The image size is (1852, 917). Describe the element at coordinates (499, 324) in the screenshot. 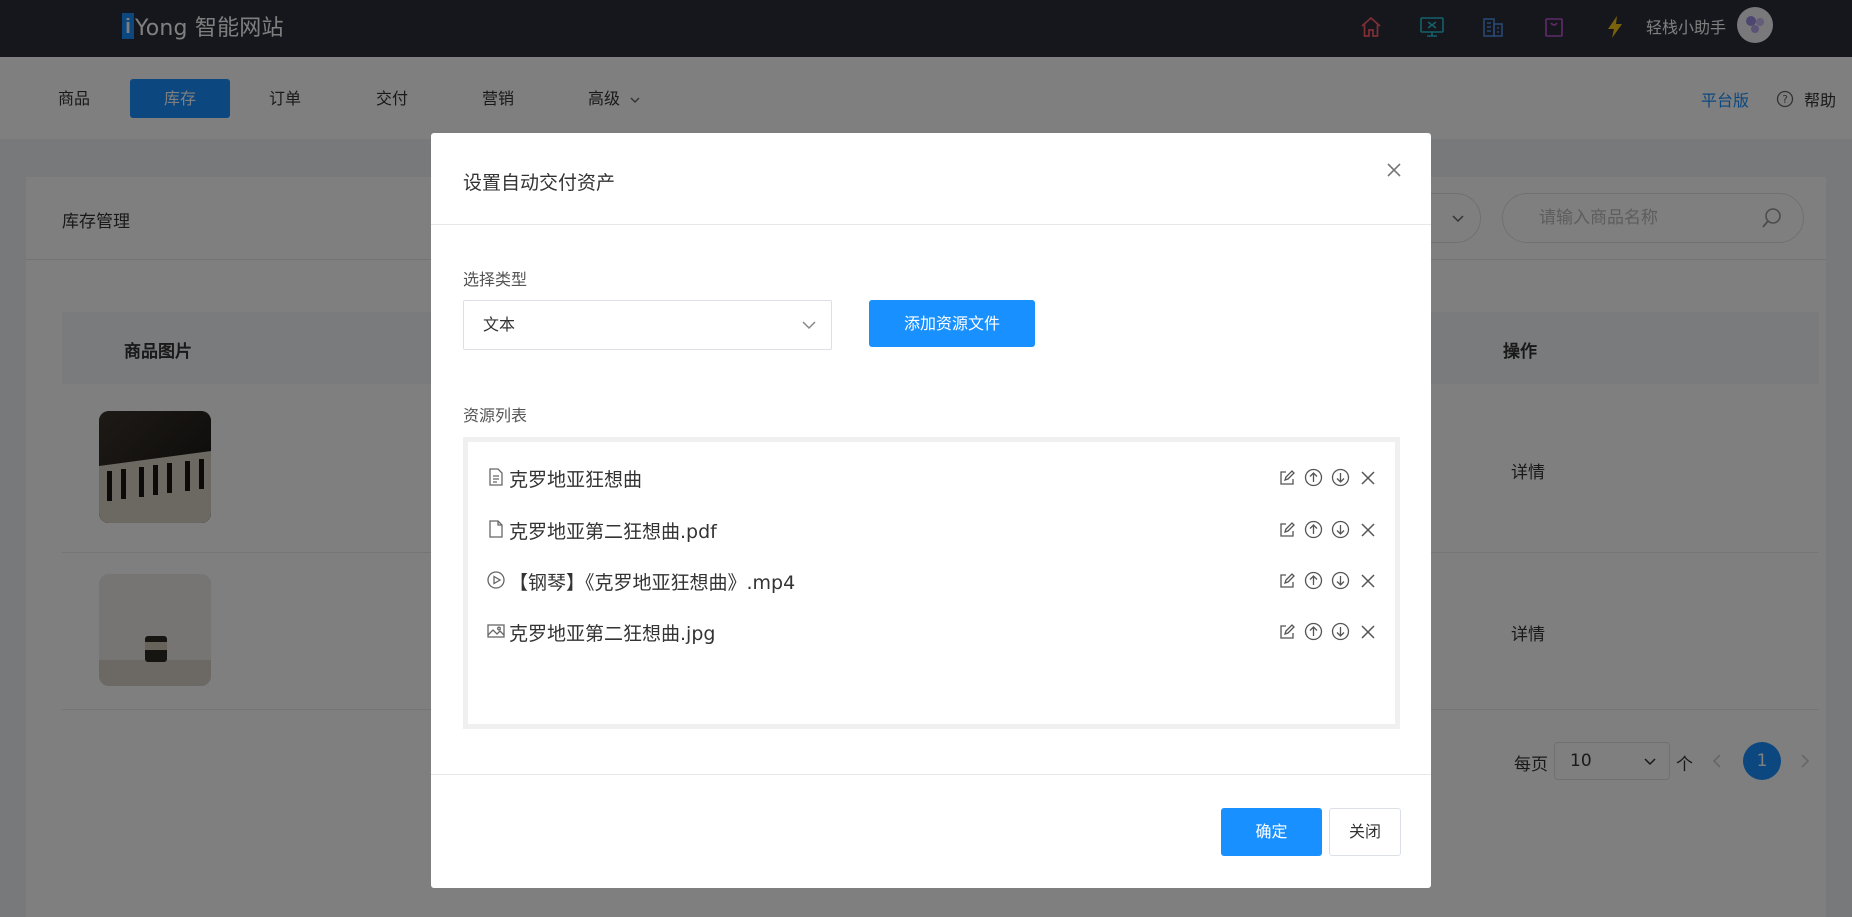

I see `type-select-value: 文本` at that location.